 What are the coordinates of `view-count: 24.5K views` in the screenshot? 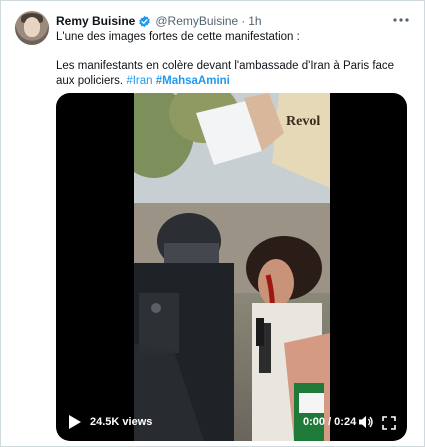 It's located at (121, 422).